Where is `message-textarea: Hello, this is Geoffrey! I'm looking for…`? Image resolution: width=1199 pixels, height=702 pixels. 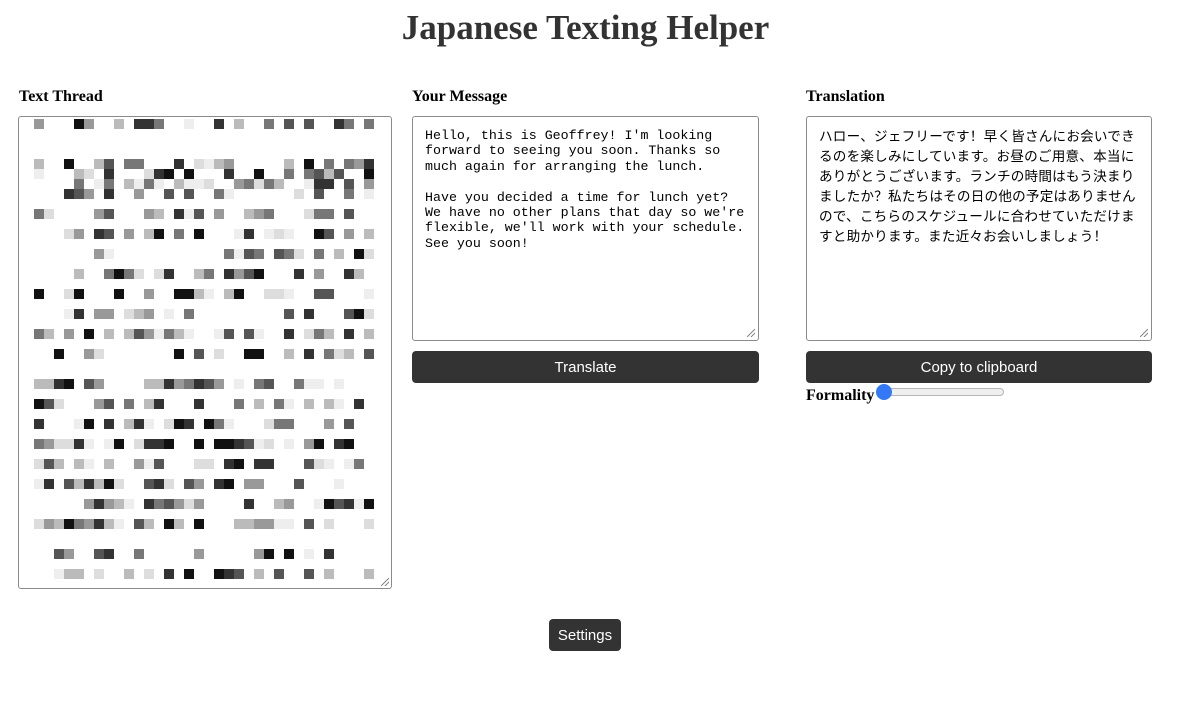 message-textarea: Hello, this is Geoffrey! I'm looking for… is located at coordinates (585, 228).